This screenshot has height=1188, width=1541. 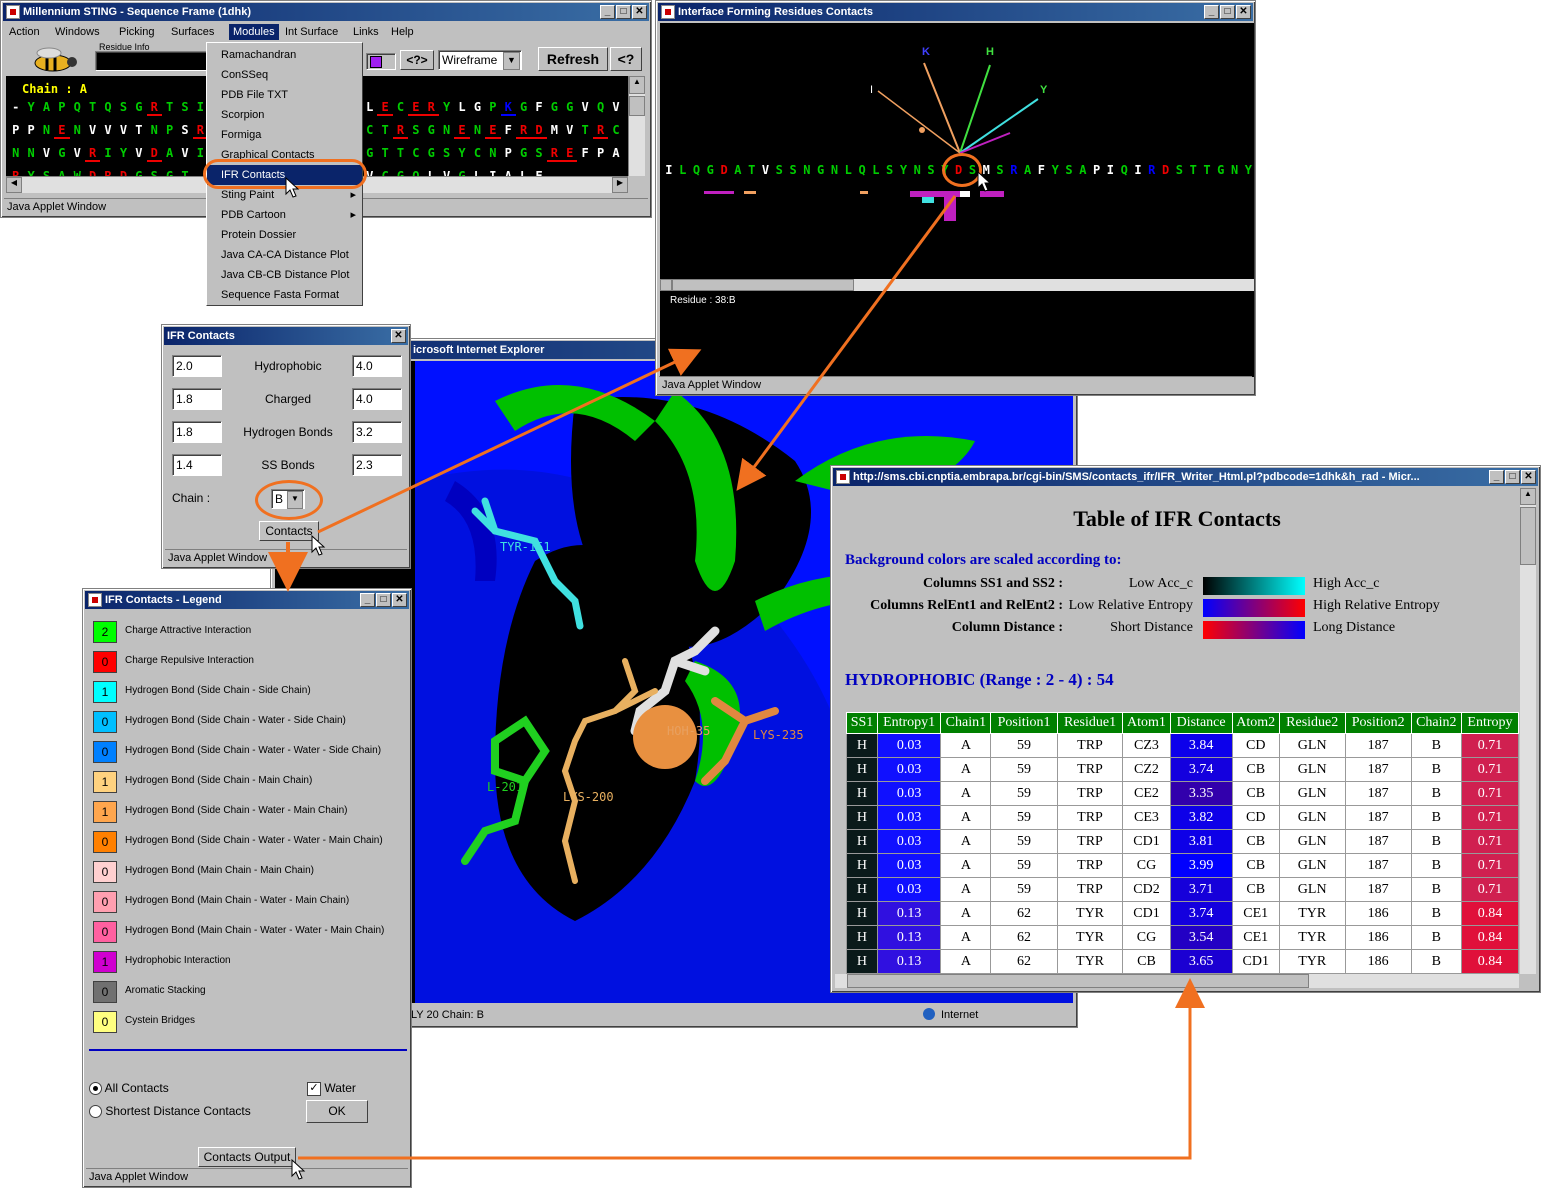 What do you see at coordinates (331, 1088) in the screenshot?
I see `water-checkbox: ✓ Water` at bounding box center [331, 1088].